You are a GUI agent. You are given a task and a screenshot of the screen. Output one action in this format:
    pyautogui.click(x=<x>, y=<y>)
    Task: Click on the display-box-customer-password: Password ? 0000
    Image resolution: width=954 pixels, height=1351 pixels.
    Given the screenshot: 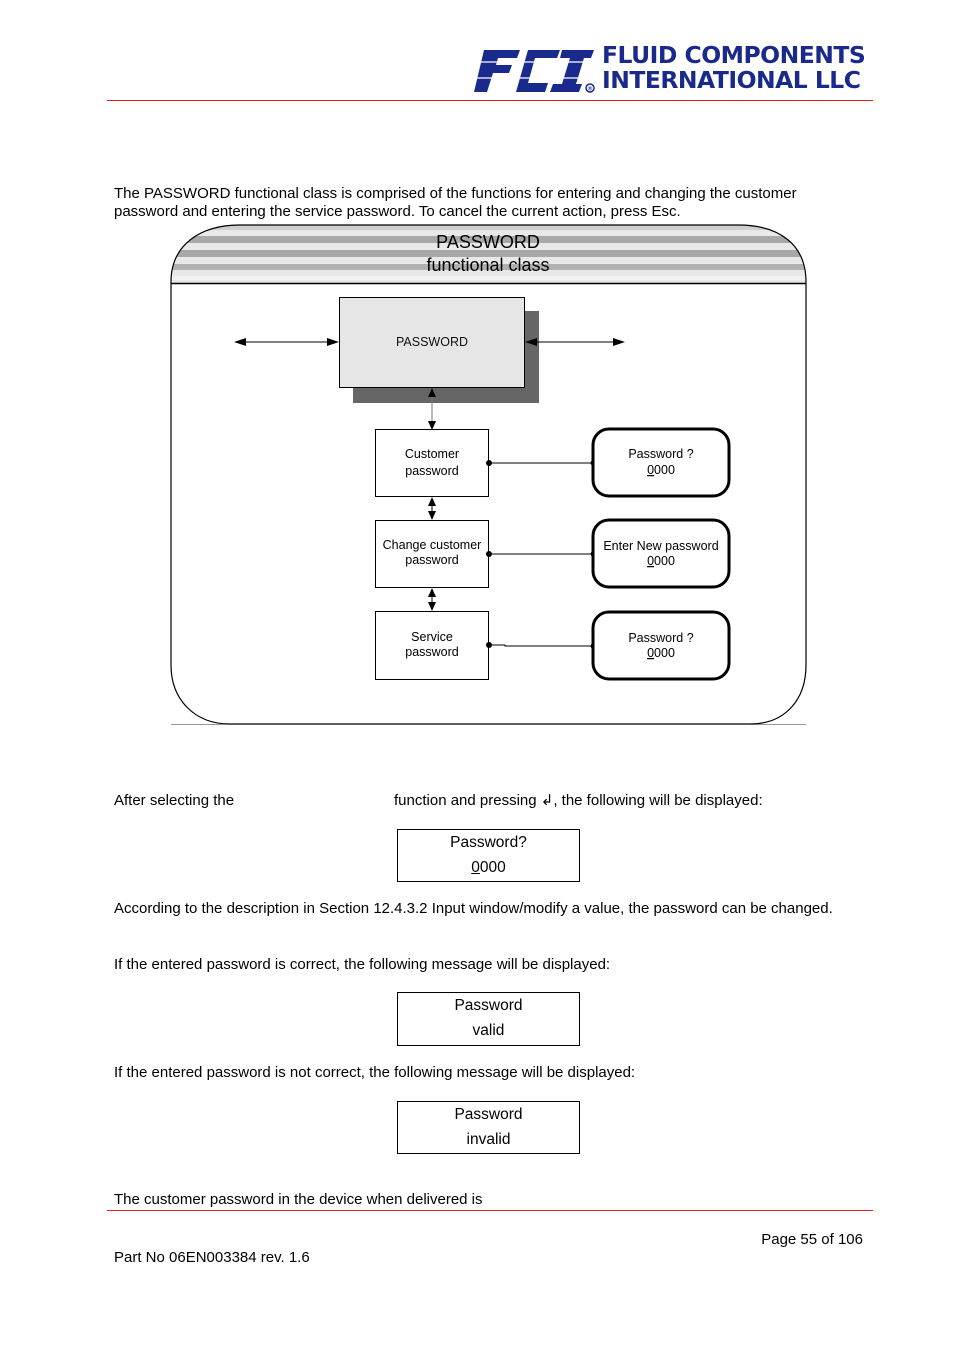 What is the action you would take?
    pyautogui.click(x=661, y=462)
    